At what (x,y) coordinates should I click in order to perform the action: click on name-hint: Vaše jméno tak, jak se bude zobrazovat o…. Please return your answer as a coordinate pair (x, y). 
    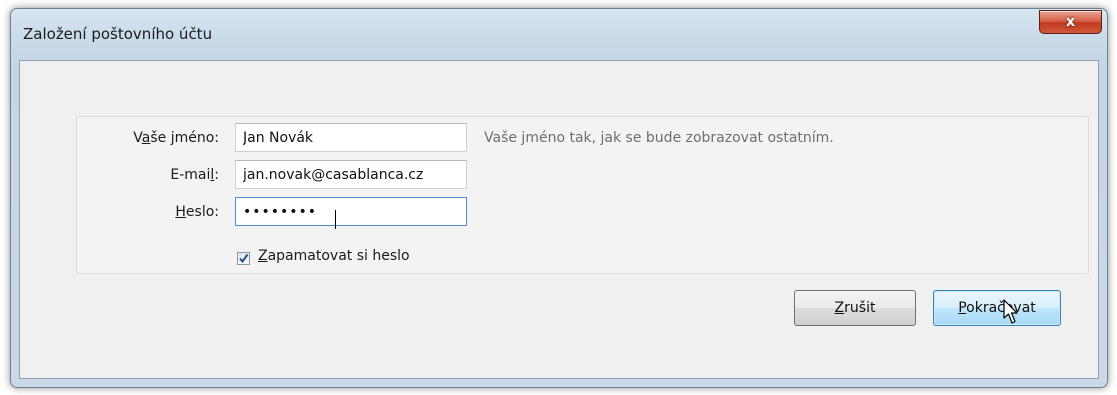
    Looking at the image, I should click on (659, 138).